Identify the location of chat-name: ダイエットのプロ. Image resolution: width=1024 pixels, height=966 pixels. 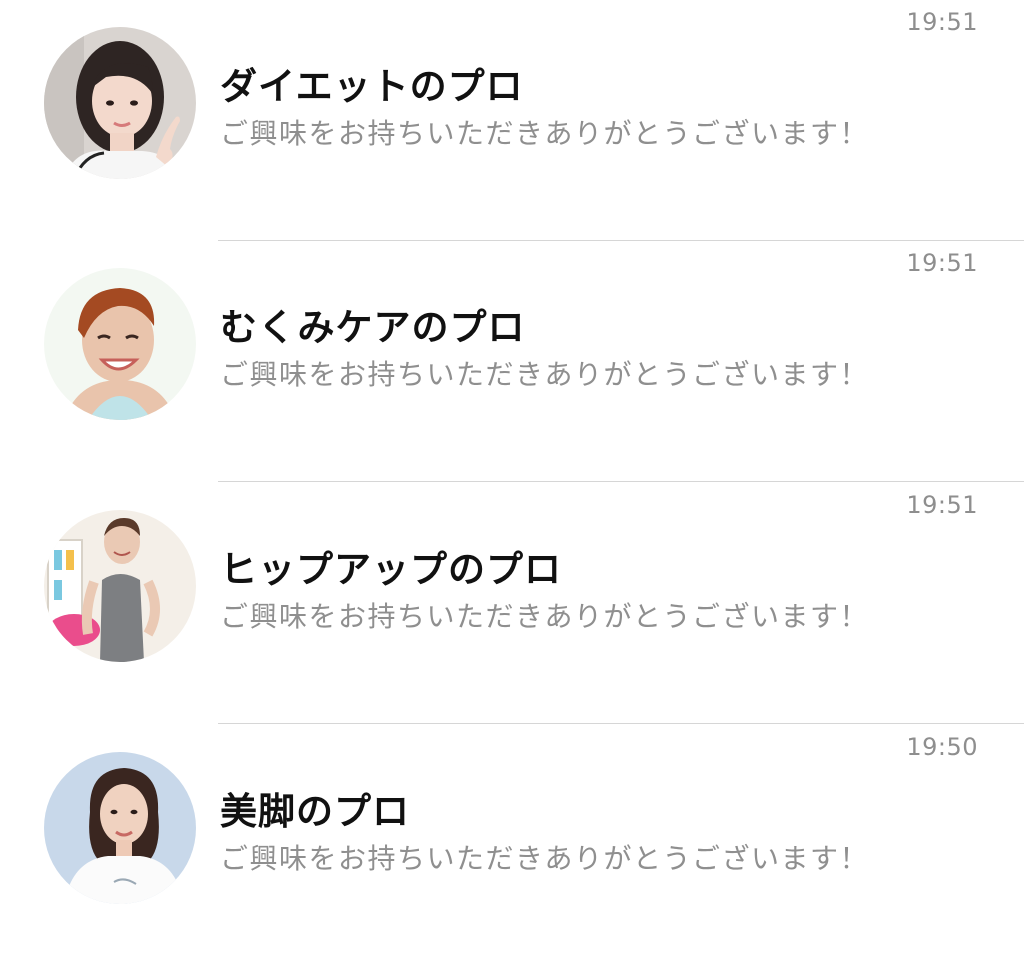
(372, 86).